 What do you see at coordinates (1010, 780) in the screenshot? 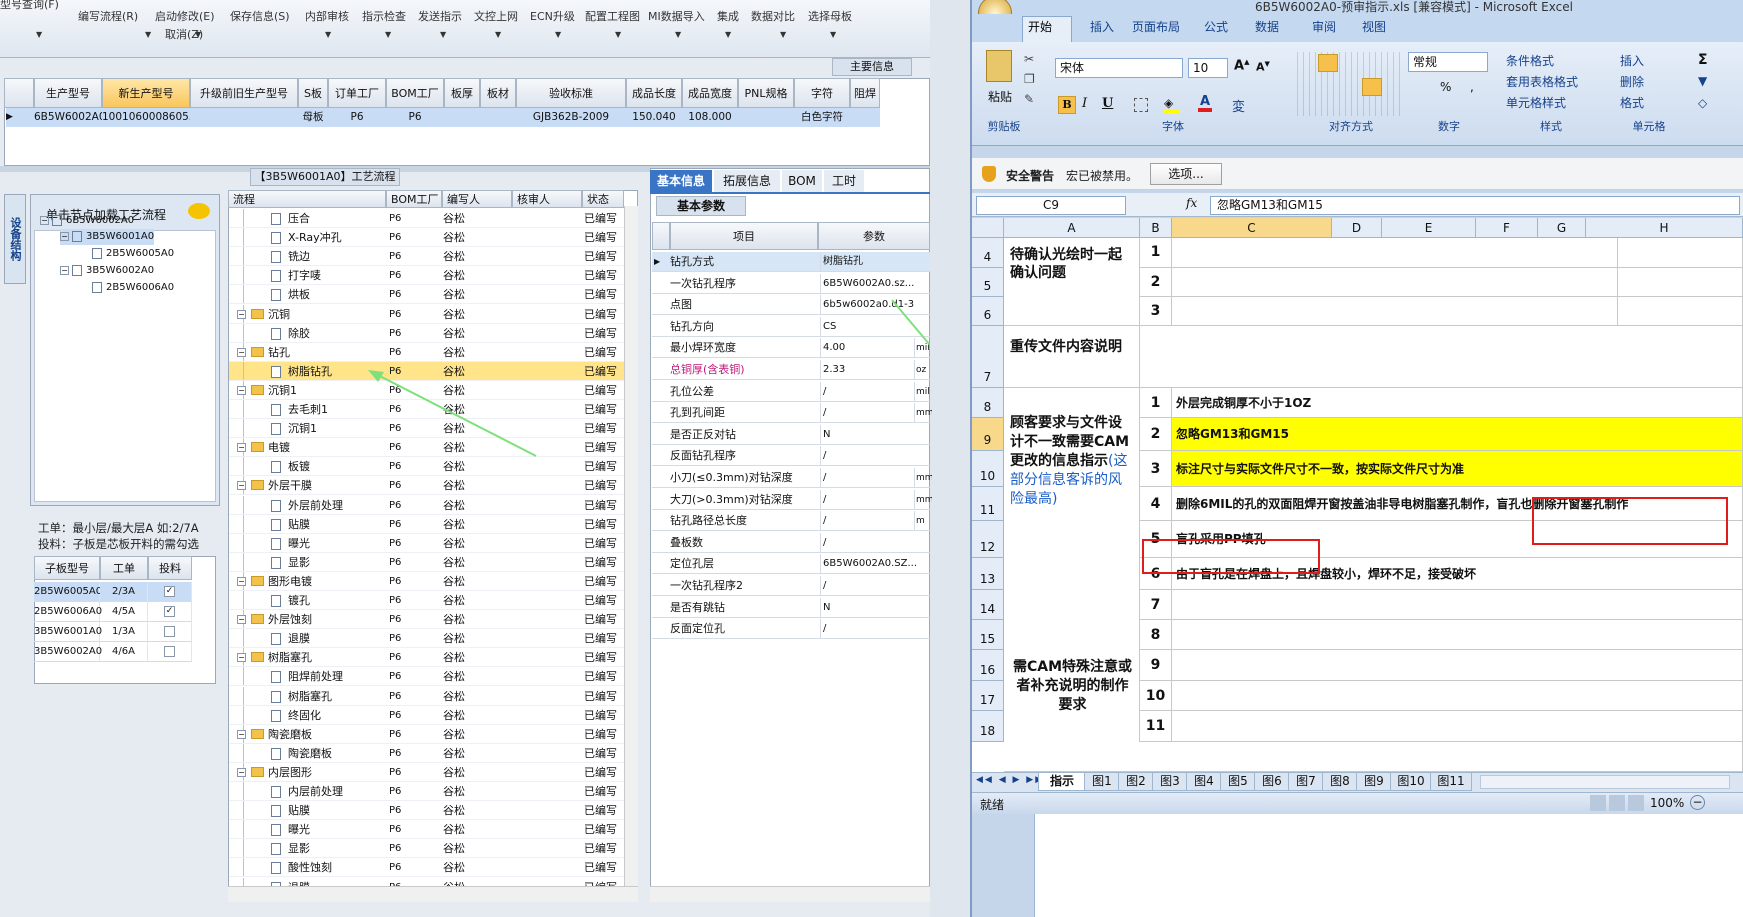
I see `sheet-nav-icons: ◀◀ ◀ ▶ ▶▶` at bounding box center [1010, 780].